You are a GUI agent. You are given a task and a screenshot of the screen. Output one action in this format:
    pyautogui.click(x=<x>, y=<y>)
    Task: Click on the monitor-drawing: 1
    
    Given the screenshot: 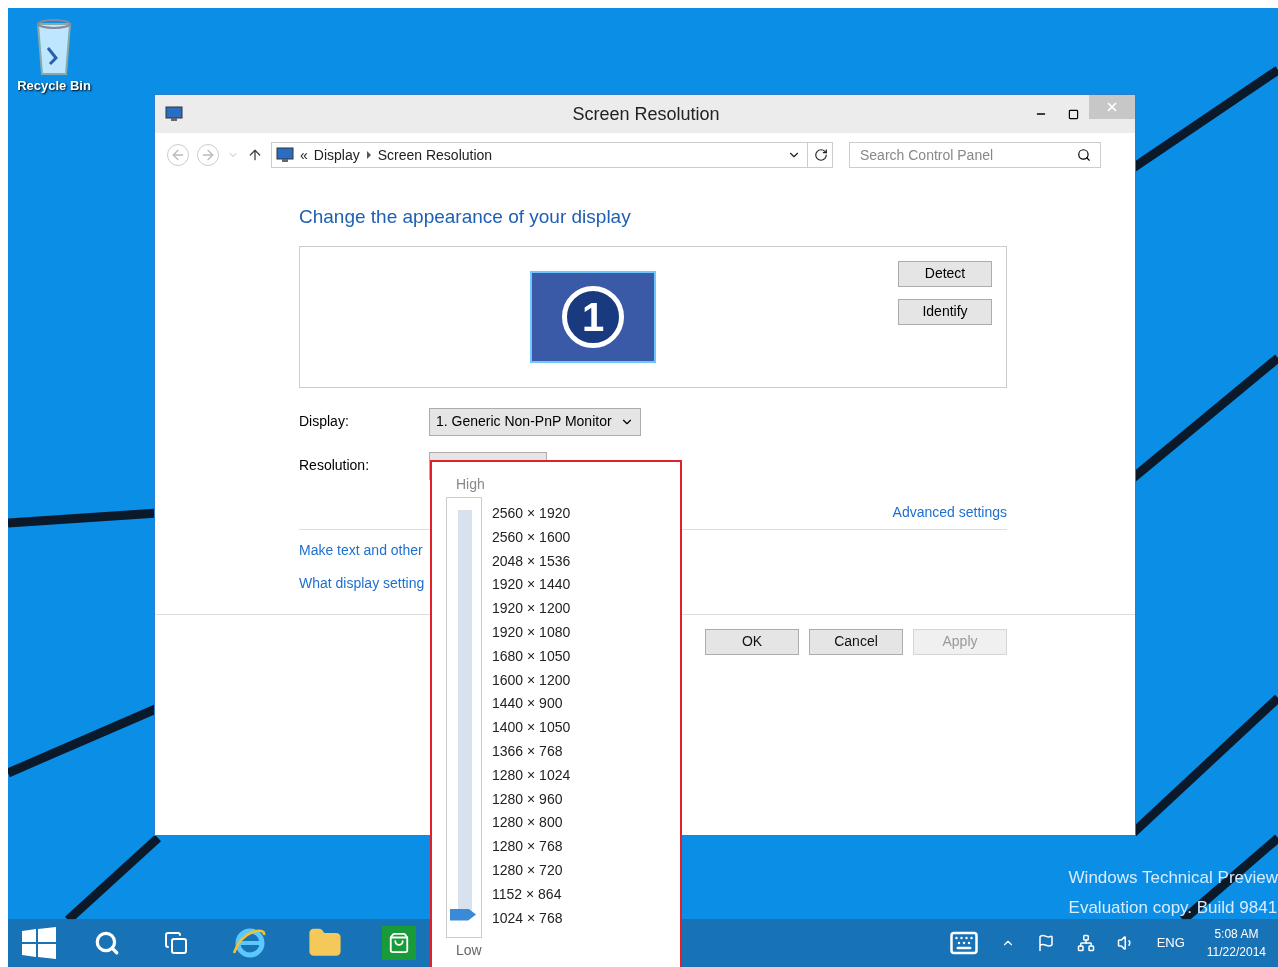 What is the action you would take?
    pyautogui.click(x=593, y=316)
    